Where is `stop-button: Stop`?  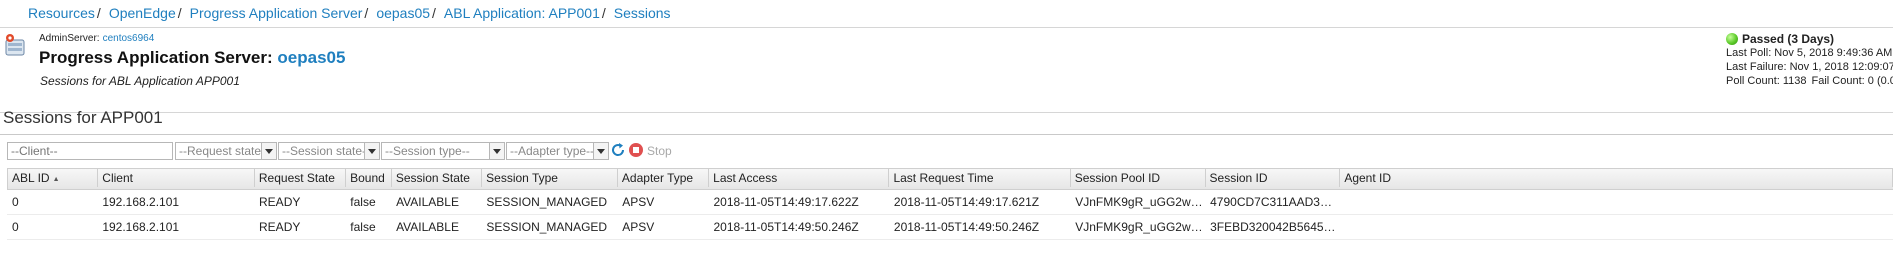 stop-button: Stop is located at coordinates (659, 151).